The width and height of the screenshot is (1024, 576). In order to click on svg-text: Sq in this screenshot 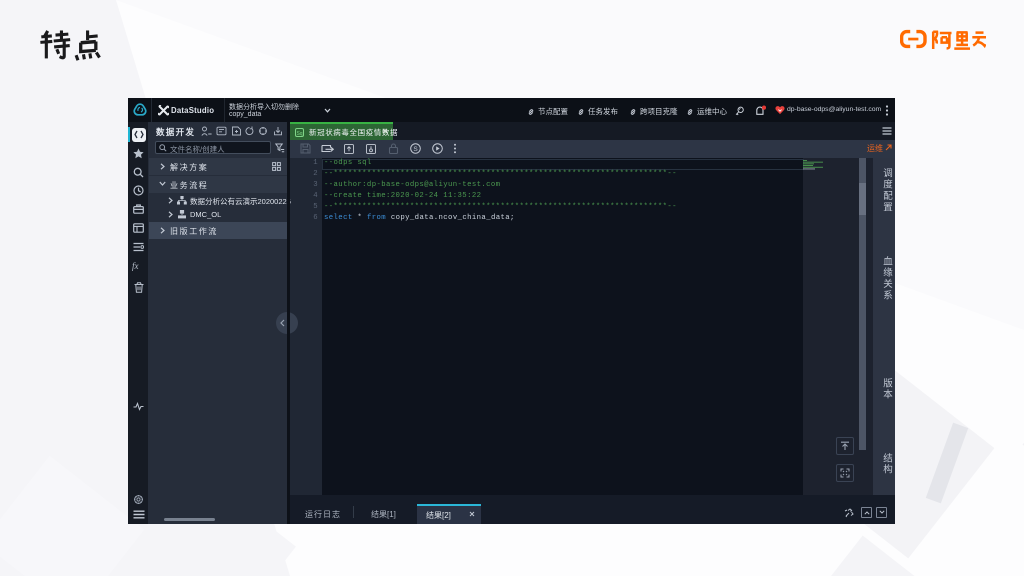, I will do `click(299, 133)`.